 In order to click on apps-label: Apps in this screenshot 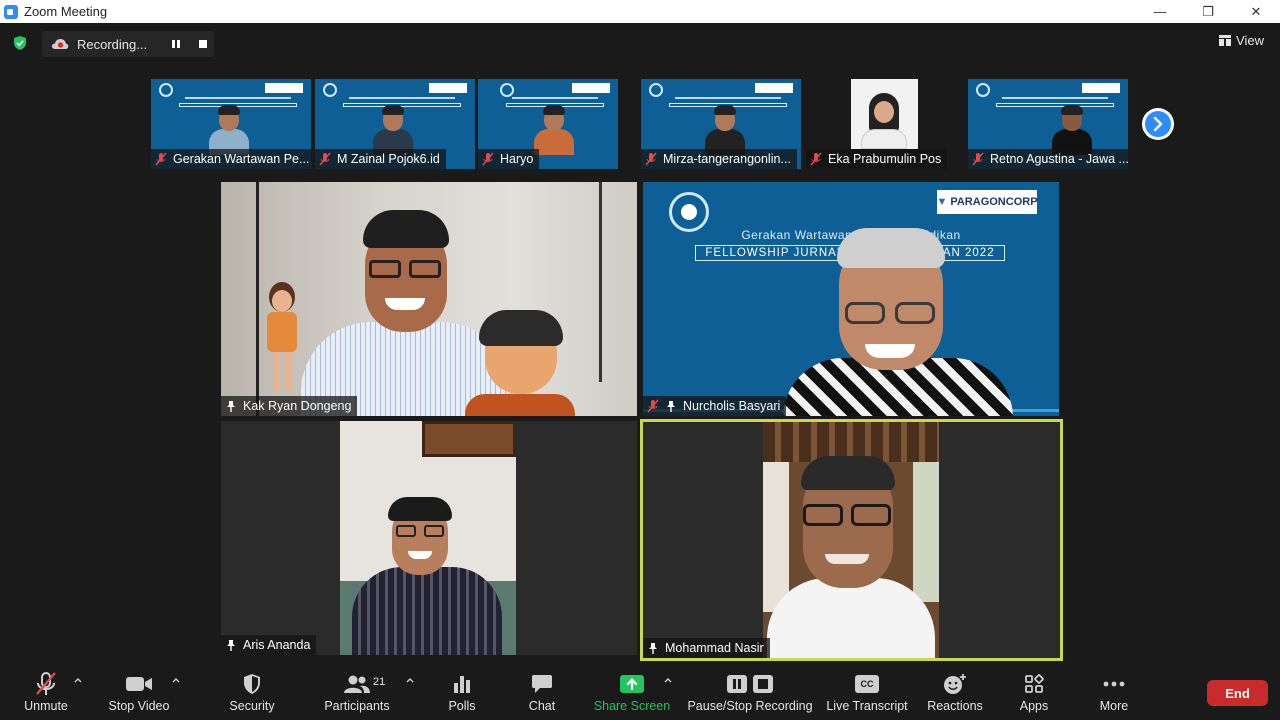, I will do `click(1034, 706)`.